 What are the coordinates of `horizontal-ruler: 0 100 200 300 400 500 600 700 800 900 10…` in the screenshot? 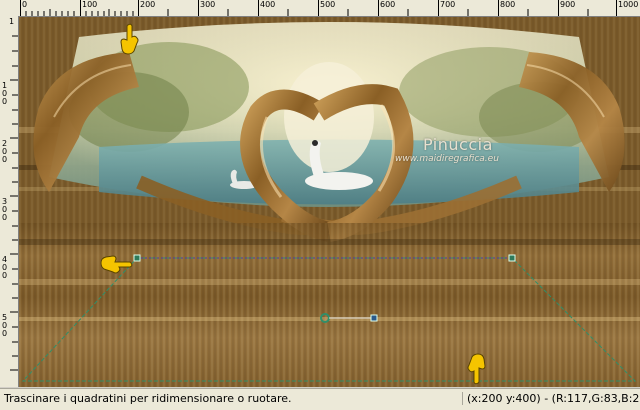 It's located at (320, 8).